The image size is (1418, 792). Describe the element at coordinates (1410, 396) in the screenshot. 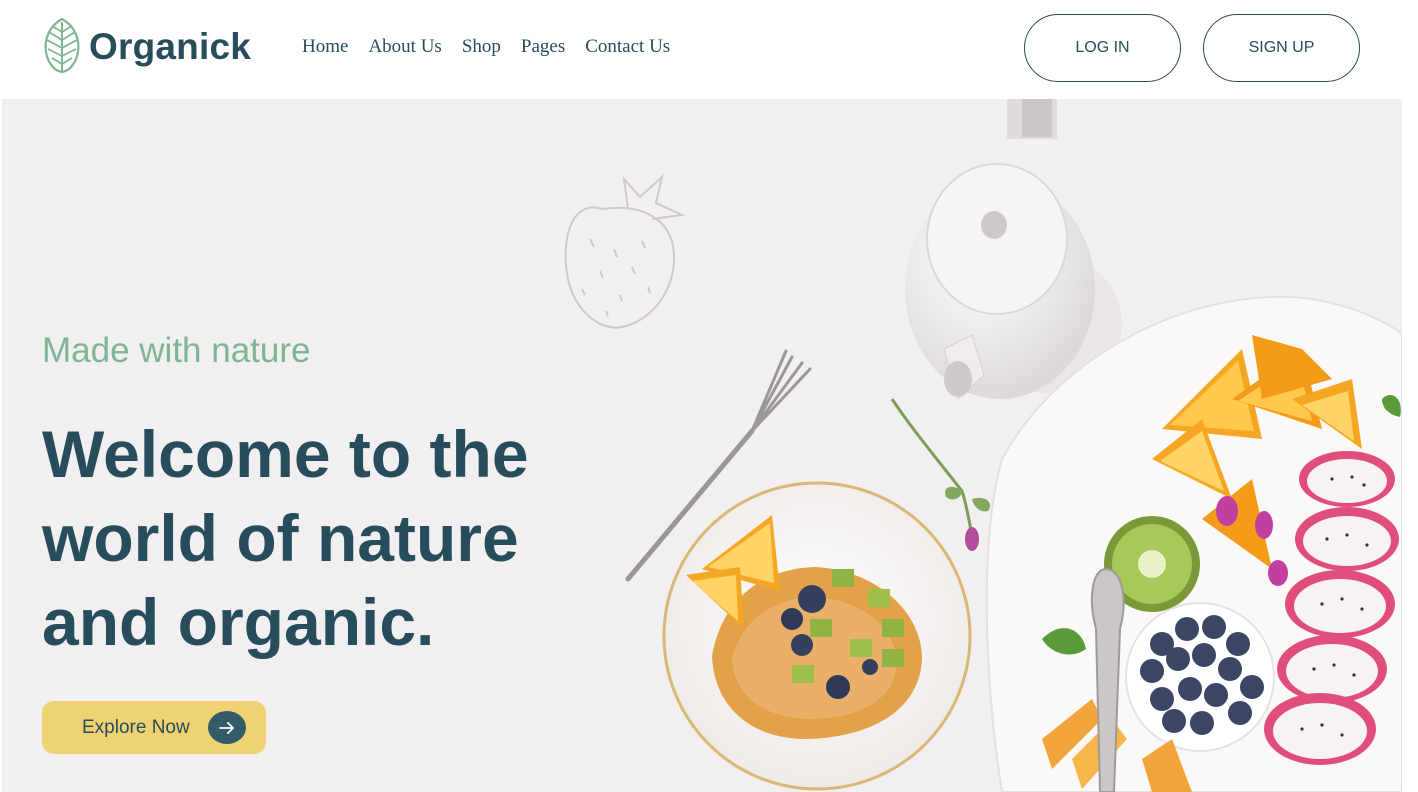

I see `page-gutter` at that location.